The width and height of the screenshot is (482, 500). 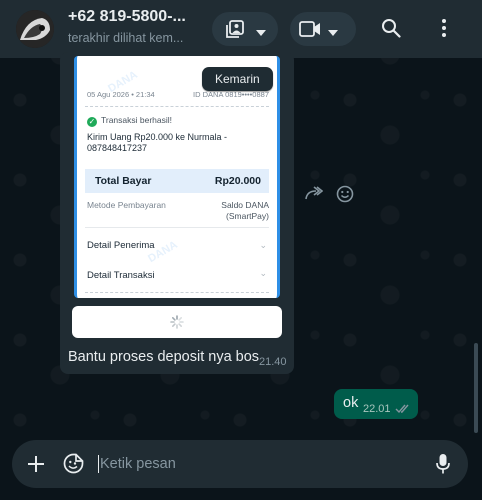 What do you see at coordinates (231, 94) in the screenshot?
I see `receipt-dana-id: ID DANA 0819••••0887` at bounding box center [231, 94].